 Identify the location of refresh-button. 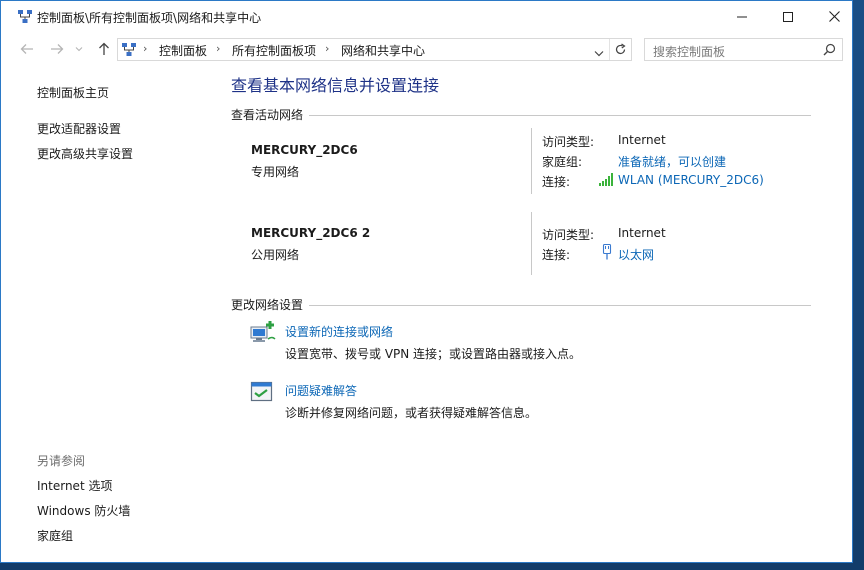
(620, 51).